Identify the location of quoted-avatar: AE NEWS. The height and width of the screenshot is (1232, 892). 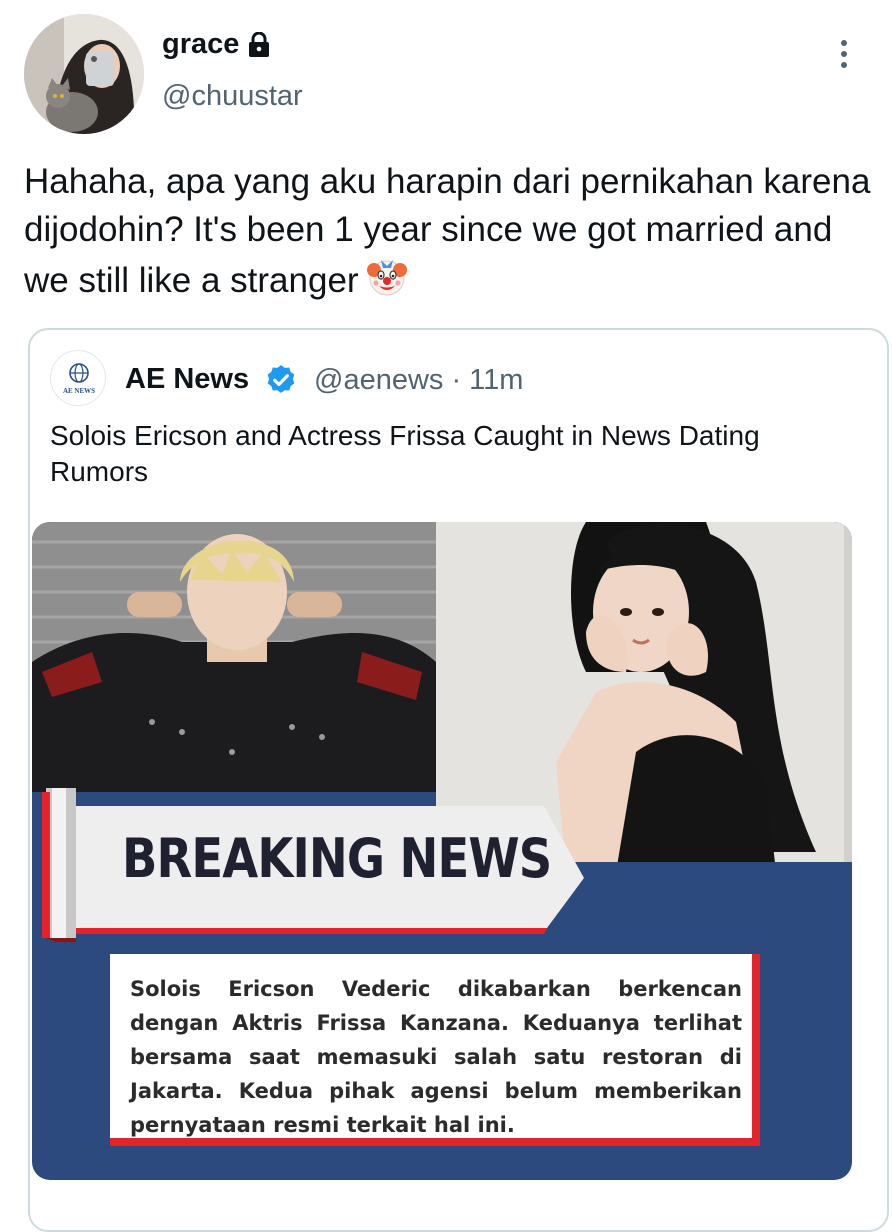
(78, 378).